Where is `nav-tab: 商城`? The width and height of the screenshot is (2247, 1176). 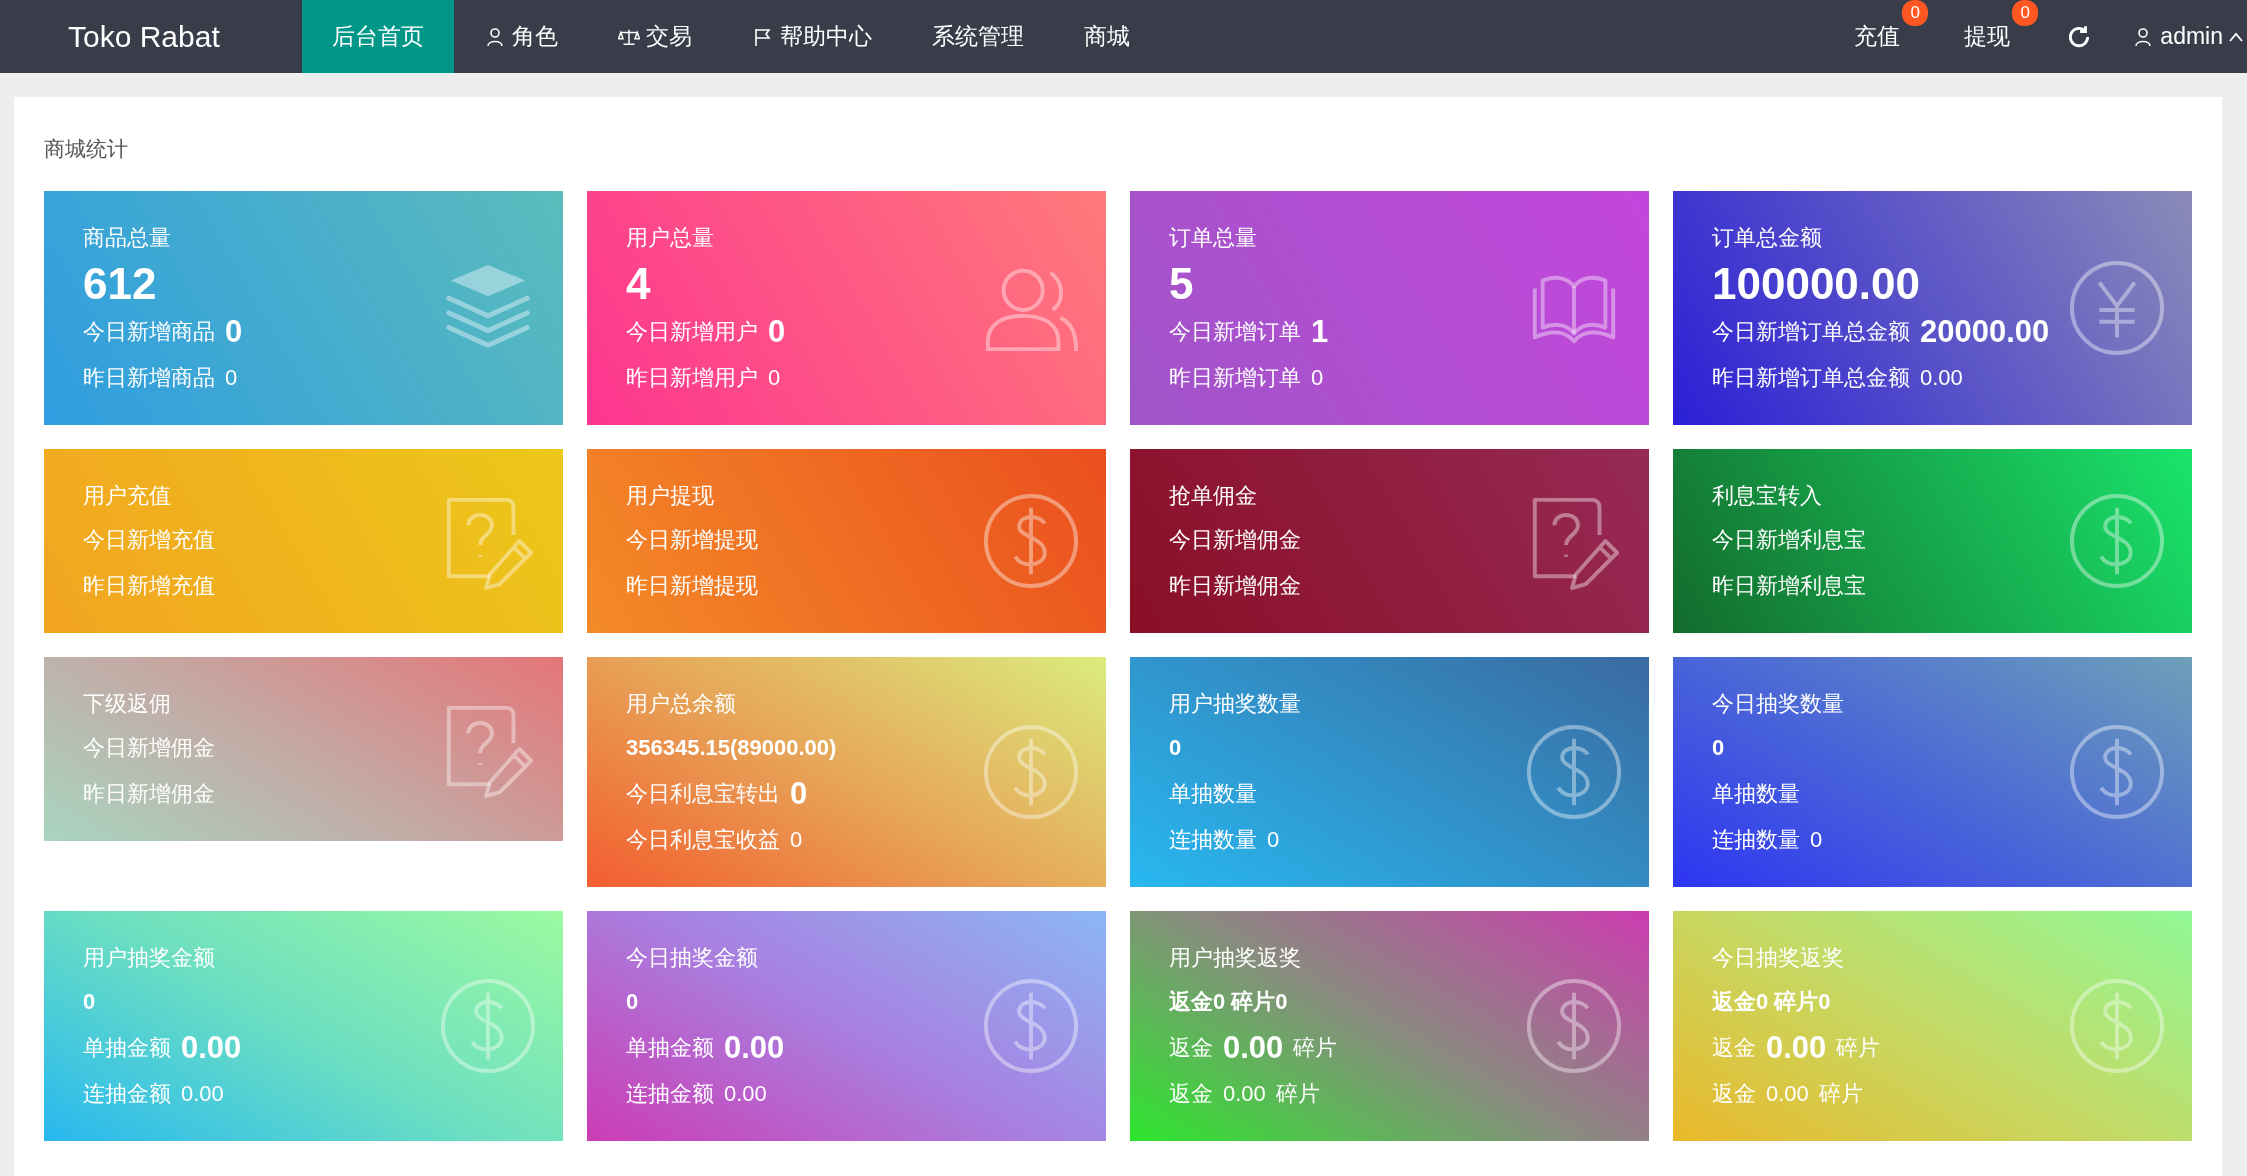 nav-tab: 商城 is located at coordinates (1107, 36).